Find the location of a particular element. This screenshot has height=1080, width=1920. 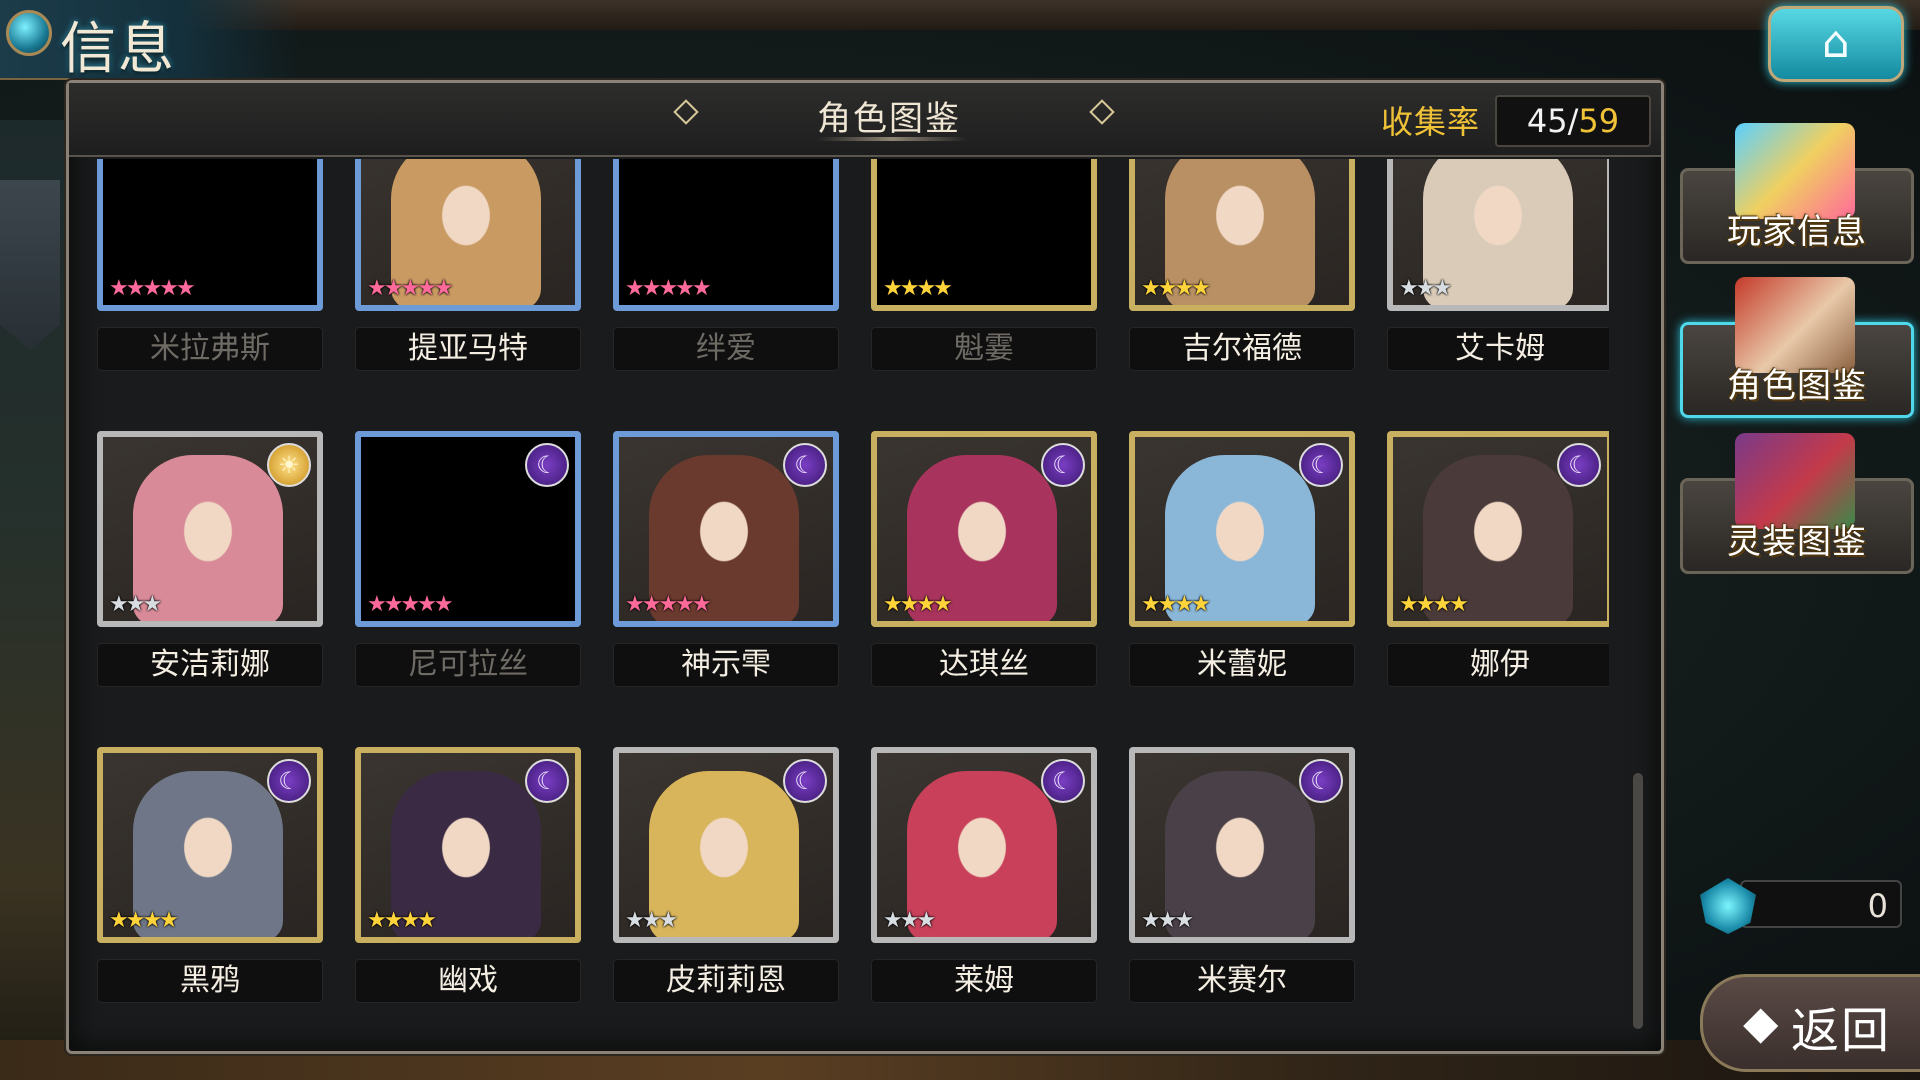

character-card: ☾ ★★★★ 米蕾妮 is located at coordinates (1242, 559).